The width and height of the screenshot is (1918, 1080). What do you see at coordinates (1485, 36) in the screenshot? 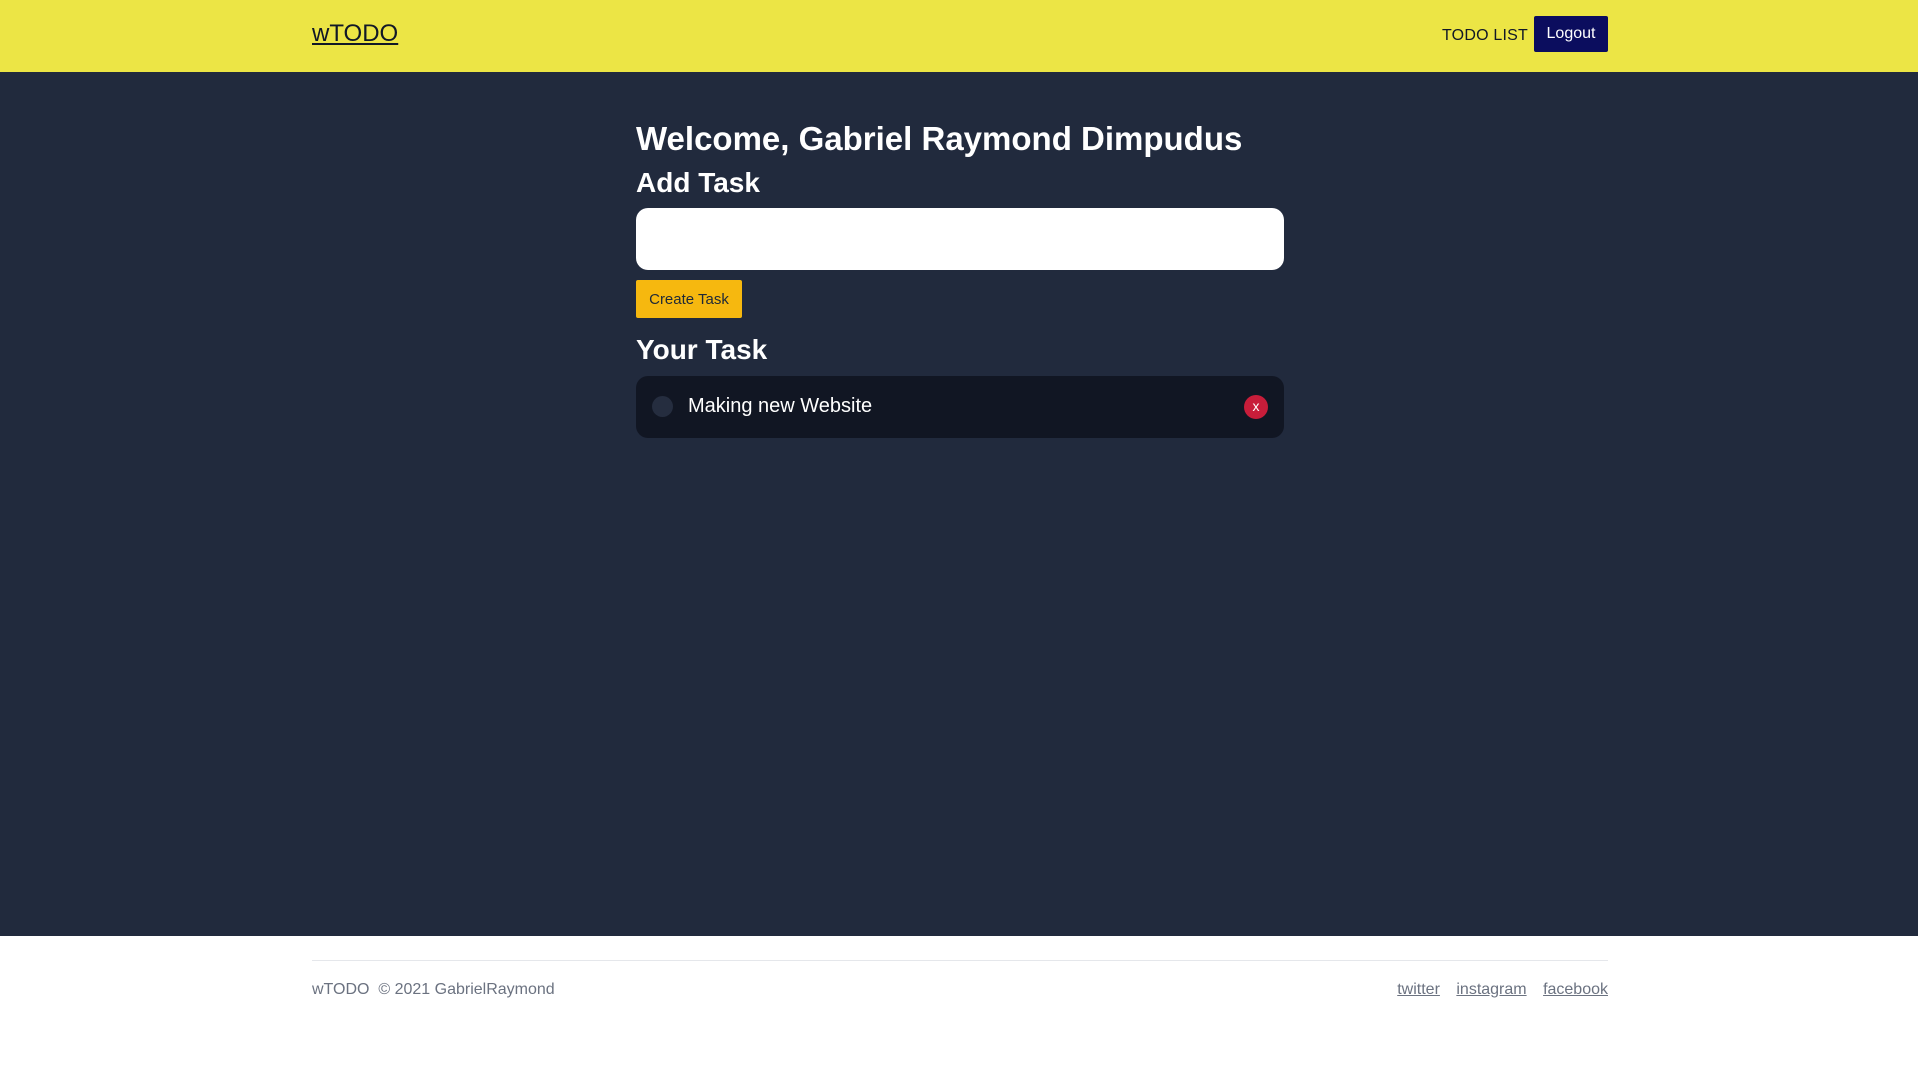
I see `todo-list-link: TODO LIST` at bounding box center [1485, 36].